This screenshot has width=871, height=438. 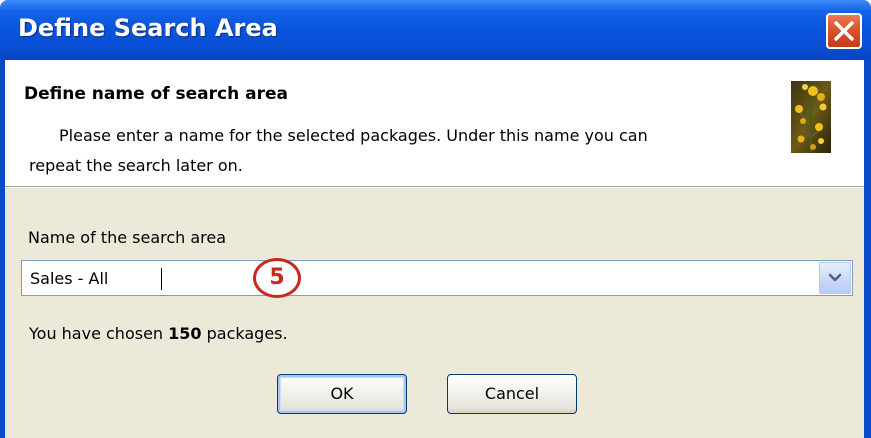 What do you see at coordinates (512, 394) in the screenshot?
I see `cancel-button: Cancel` at bounding box center [512, 394].